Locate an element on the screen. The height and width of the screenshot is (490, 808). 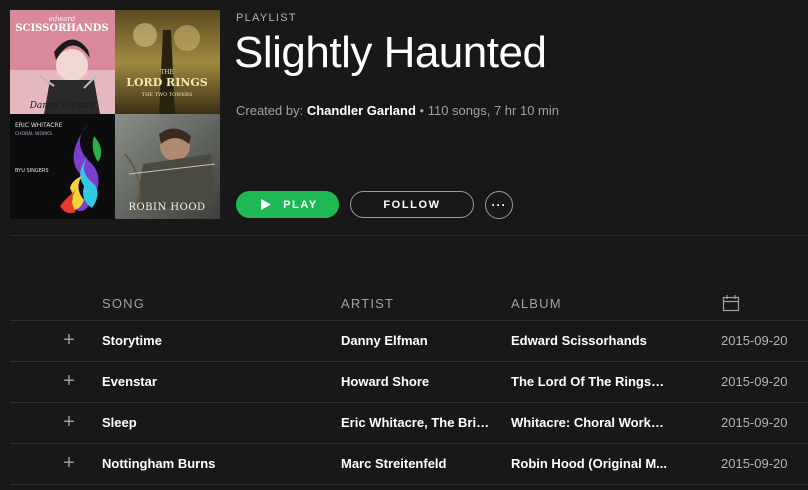
cover-tile-robin-hood: ROBIN HOOD is located at coordinates (167, 166).